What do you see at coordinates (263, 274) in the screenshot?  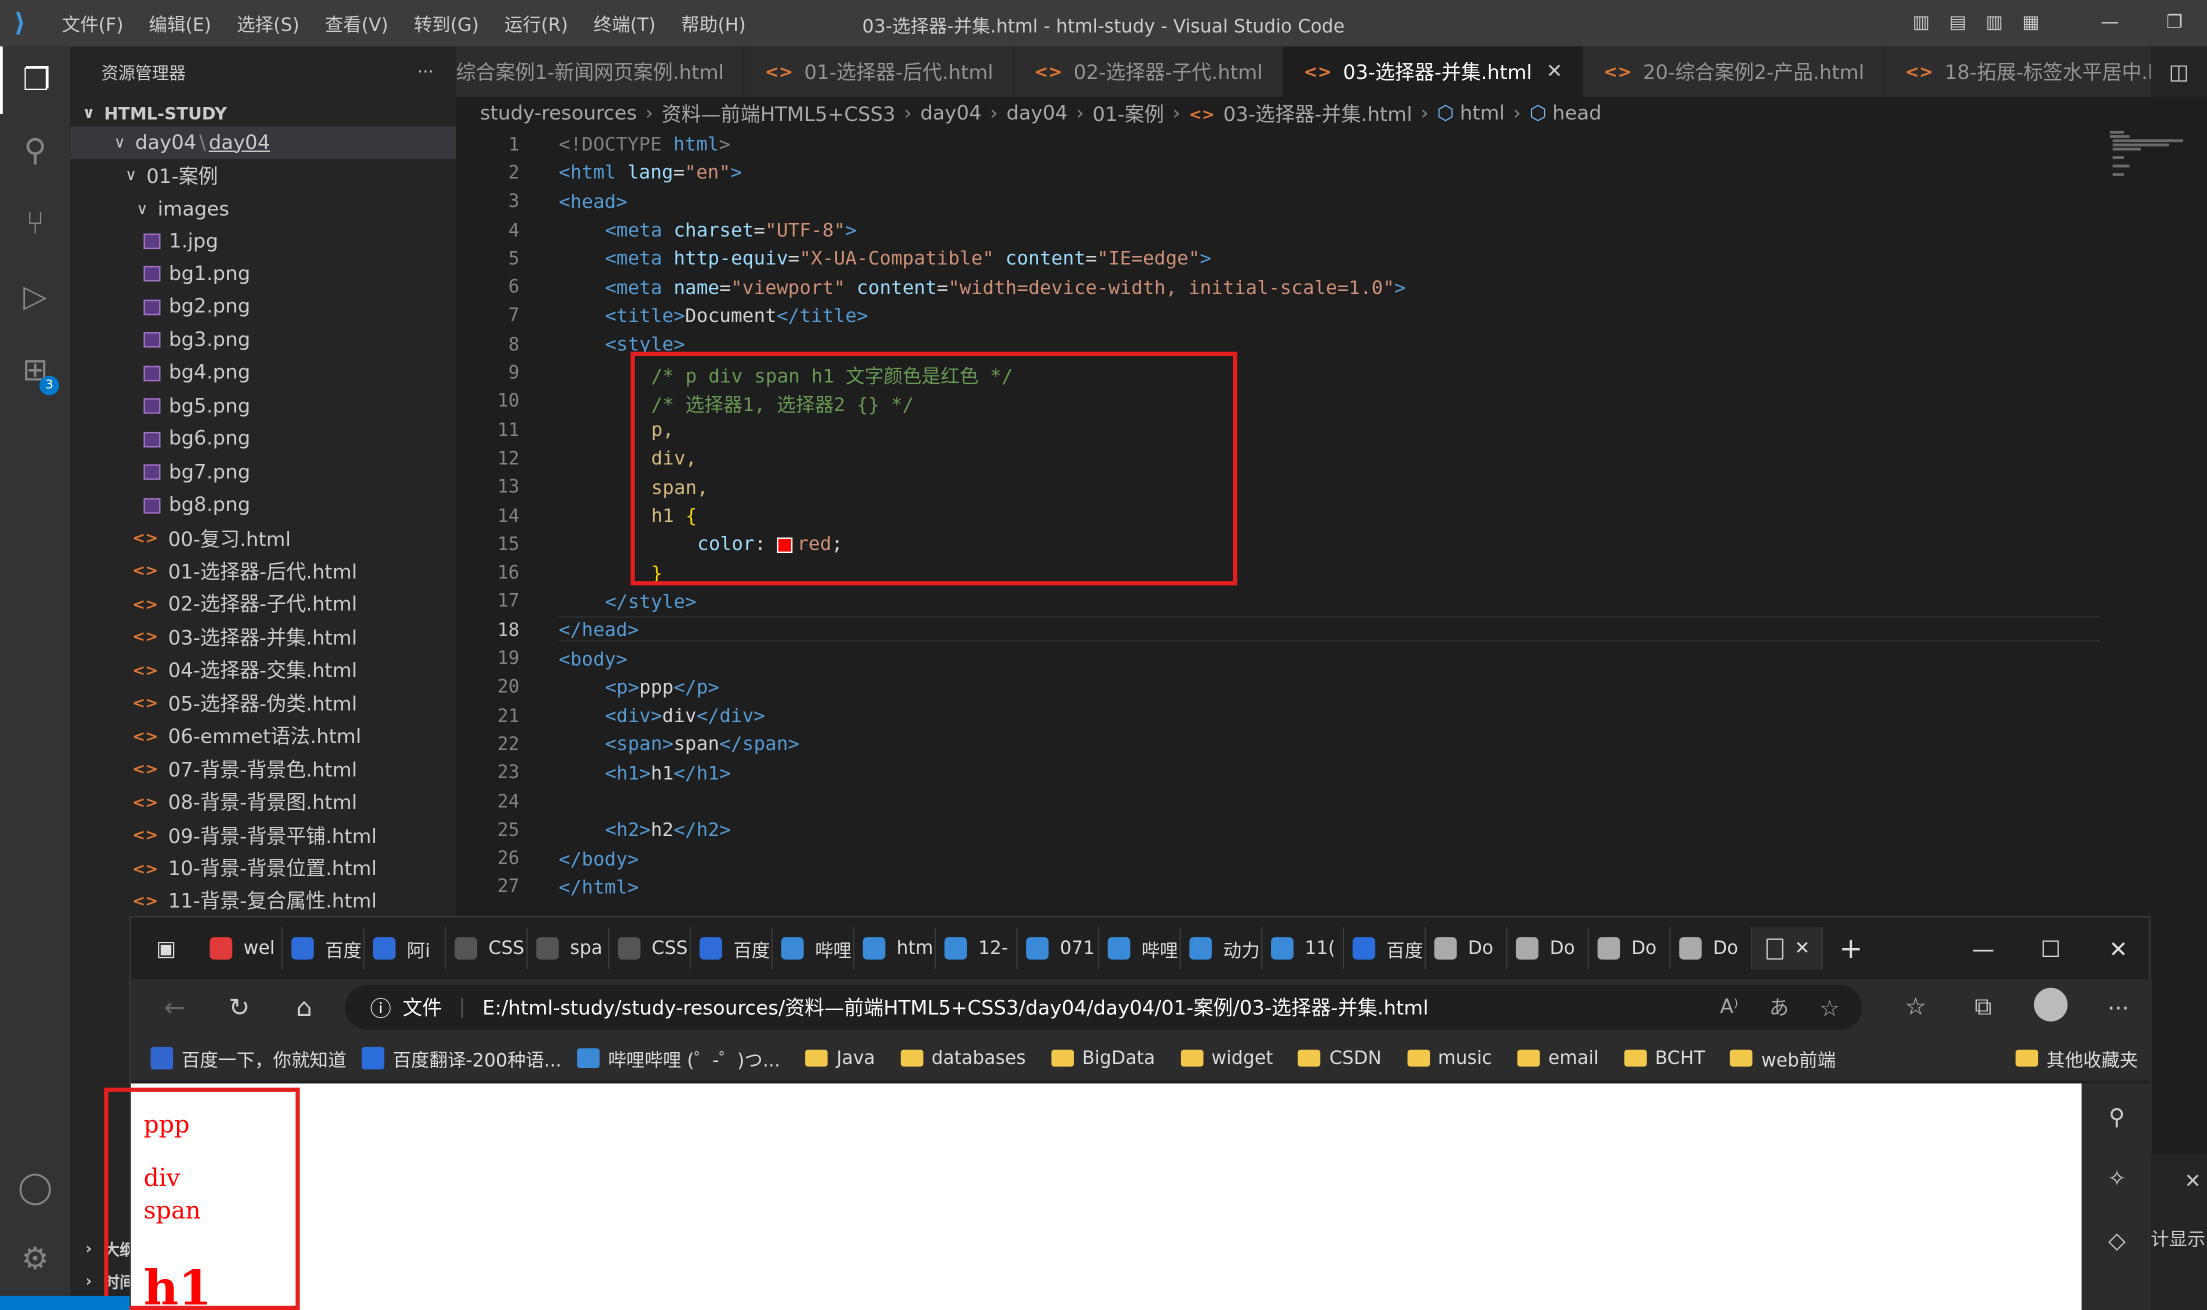 I see `file-item: bg1.png` at bounding box center [263, 274].